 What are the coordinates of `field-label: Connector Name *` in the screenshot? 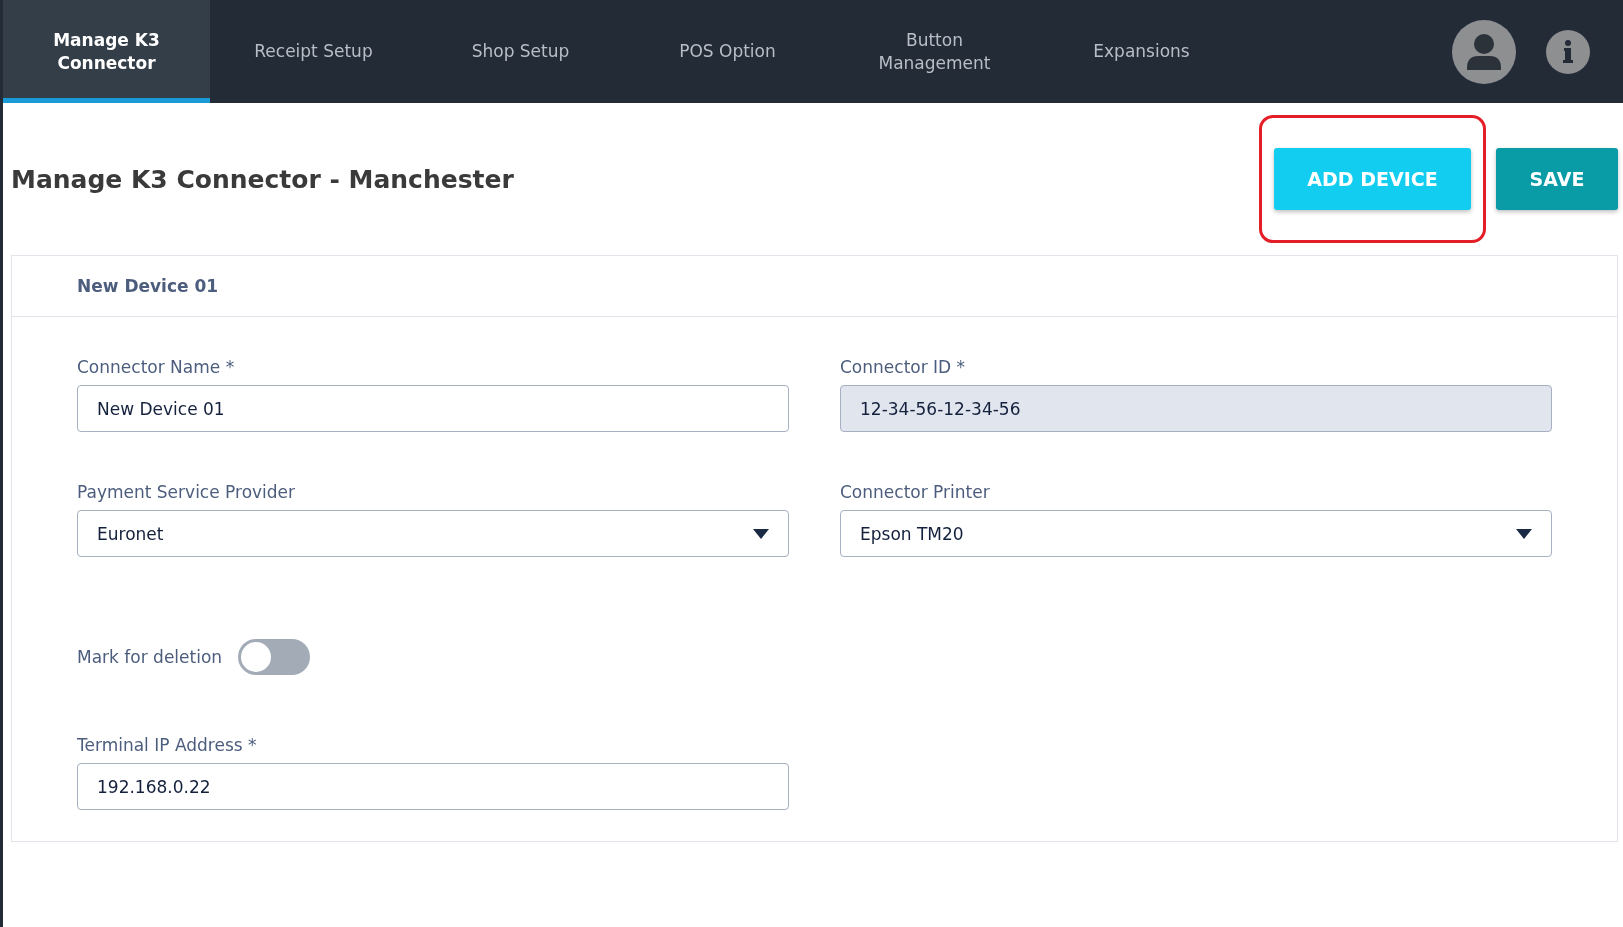 It's located at (156, 367).